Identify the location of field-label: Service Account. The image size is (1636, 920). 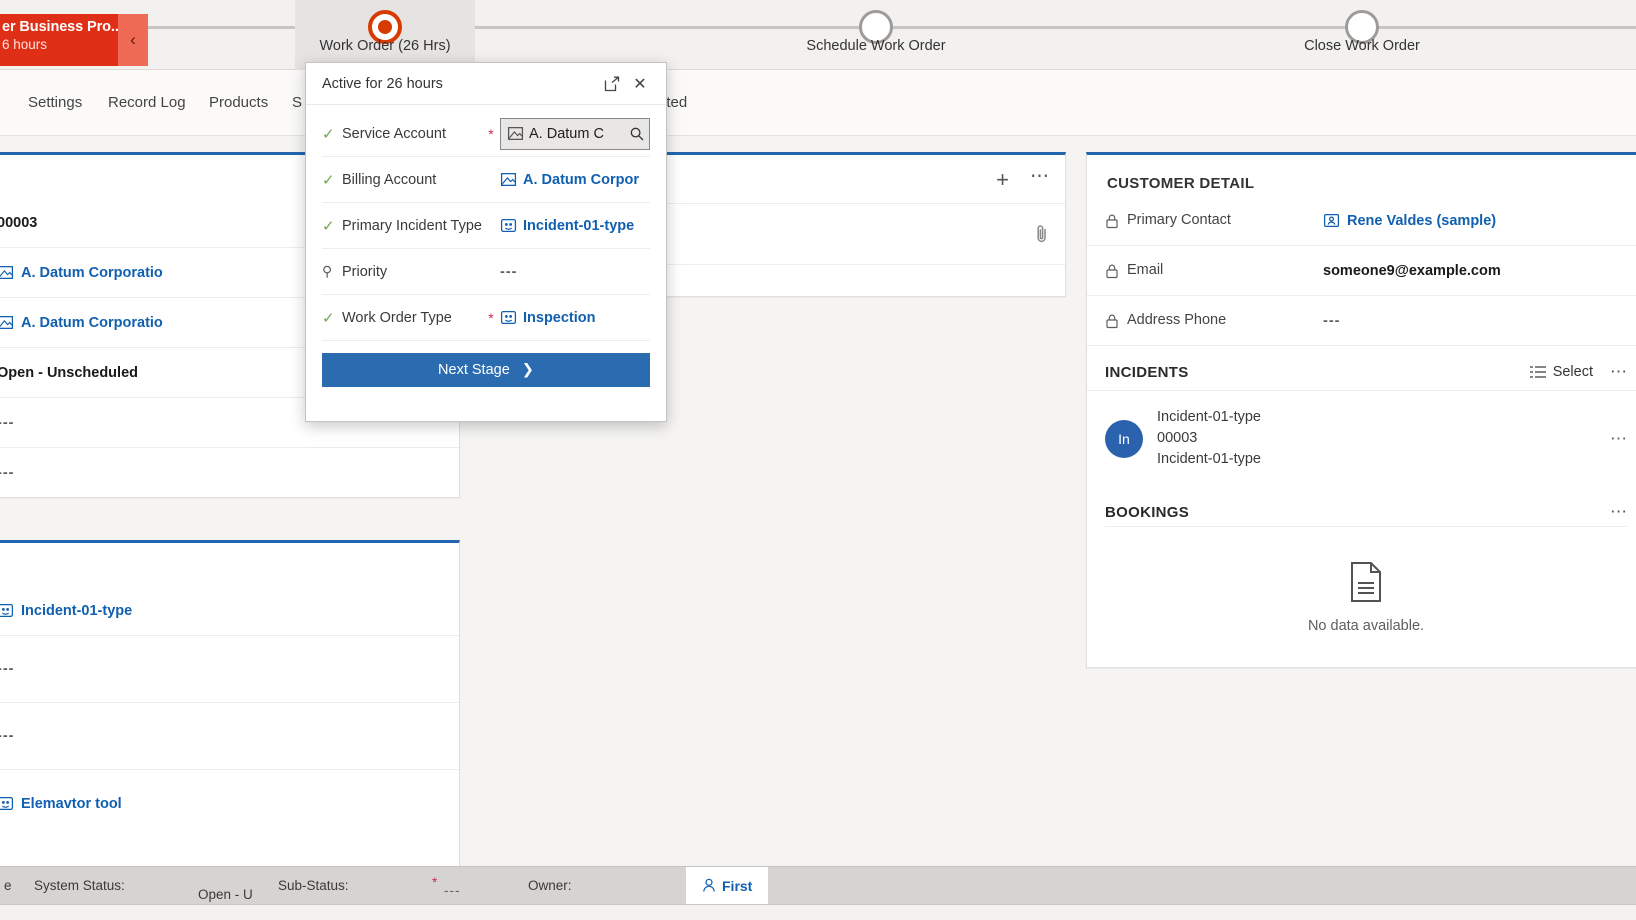
(394, 133).